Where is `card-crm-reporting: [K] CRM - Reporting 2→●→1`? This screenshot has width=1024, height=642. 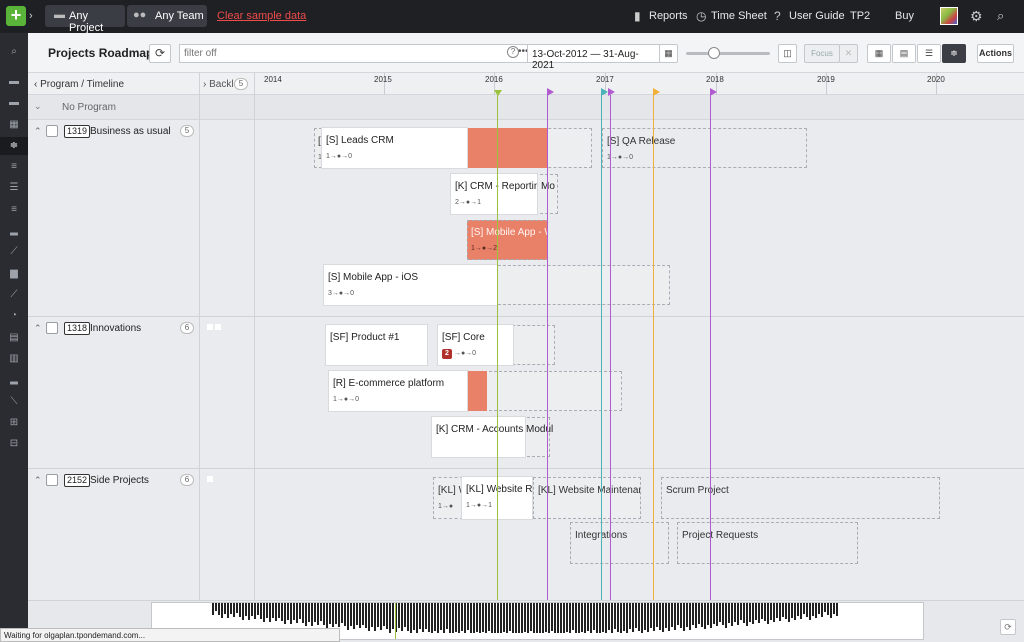 card-crm-reporting: [K] CRM - Reporting 2→●→1 is located at coordinates (494, 194).